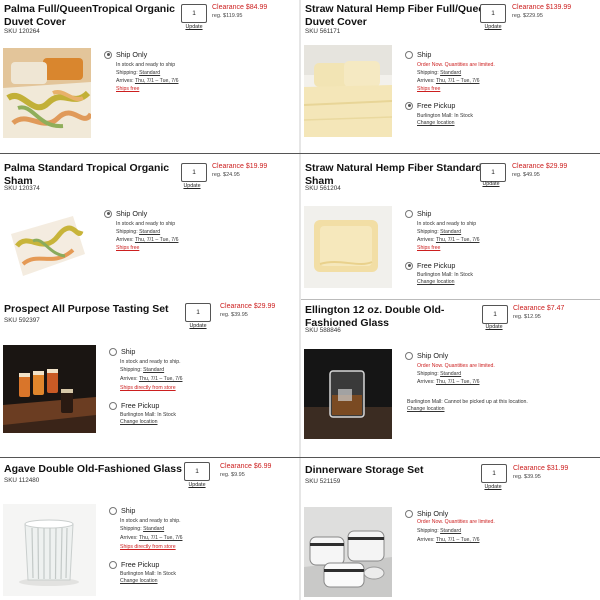 The height and width of the screenshot is (600, 600). I want to click on product-title: Dinnerware Storage Set, so click(364, 470).